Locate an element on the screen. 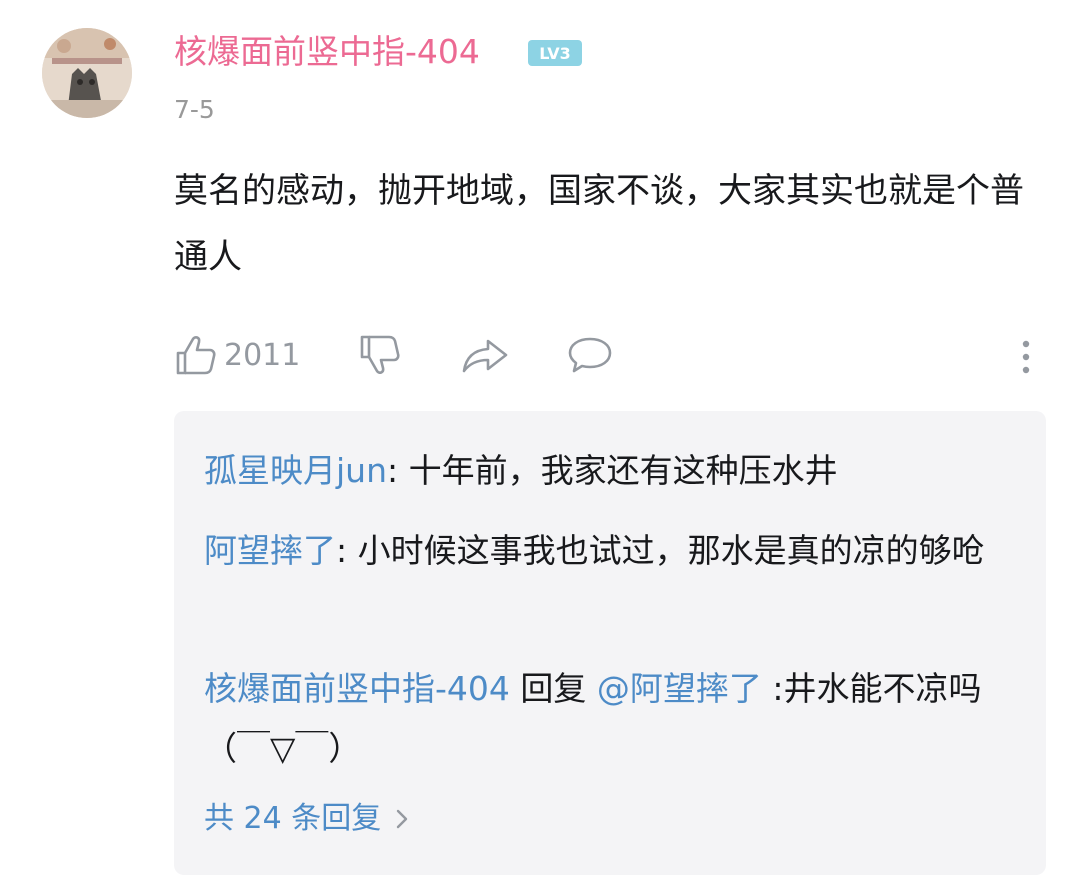  view-all-replies-label: 共 24 条回复 is located at coordinates (293, 818).